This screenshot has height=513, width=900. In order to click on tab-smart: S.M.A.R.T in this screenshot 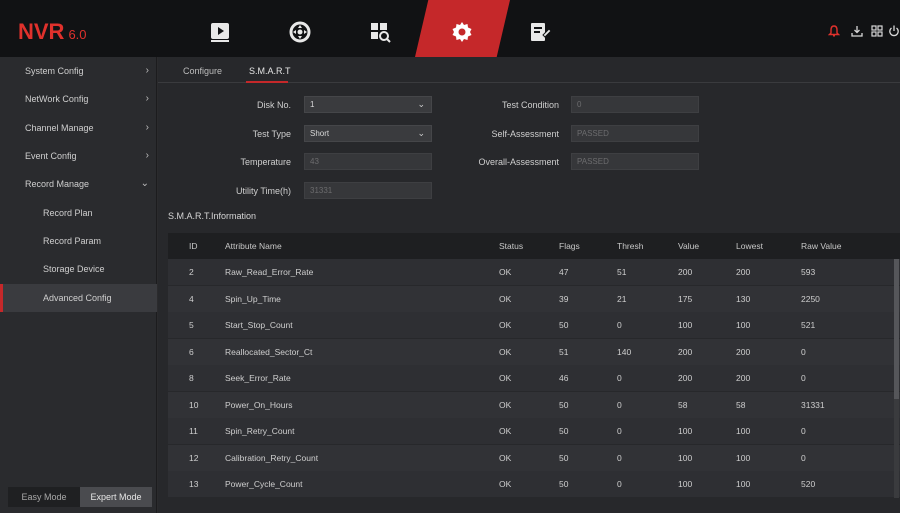, I will do `click(270, 71)`.